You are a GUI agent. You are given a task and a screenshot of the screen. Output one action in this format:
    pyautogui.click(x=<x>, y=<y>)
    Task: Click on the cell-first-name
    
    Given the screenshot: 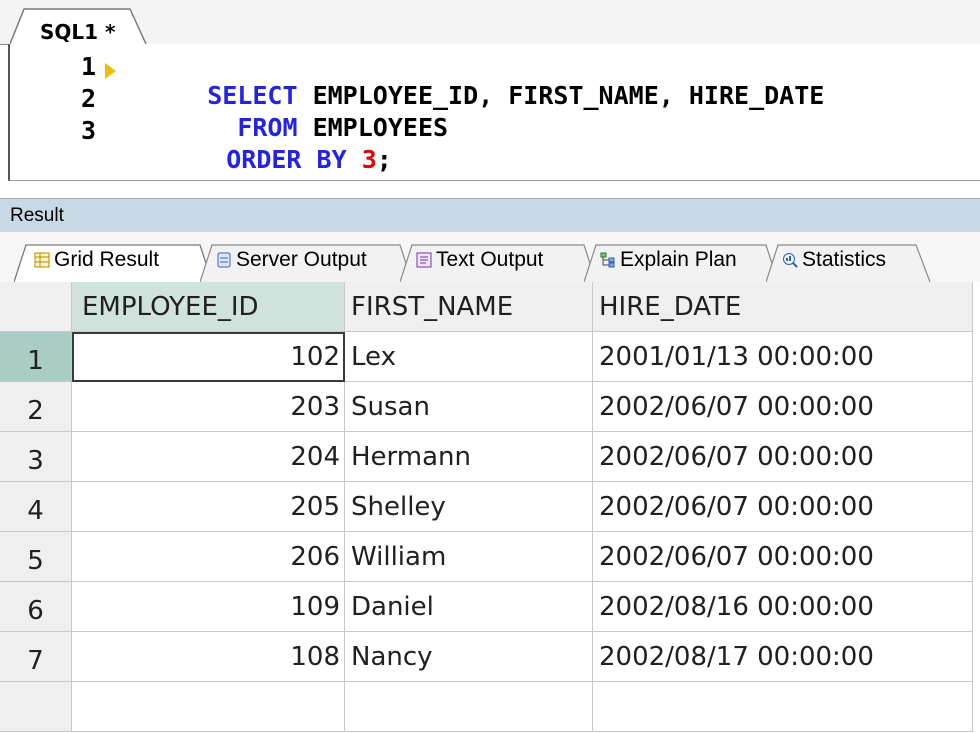 What is the action you would take?
    pyautogui.click(x=469, y=707)
    